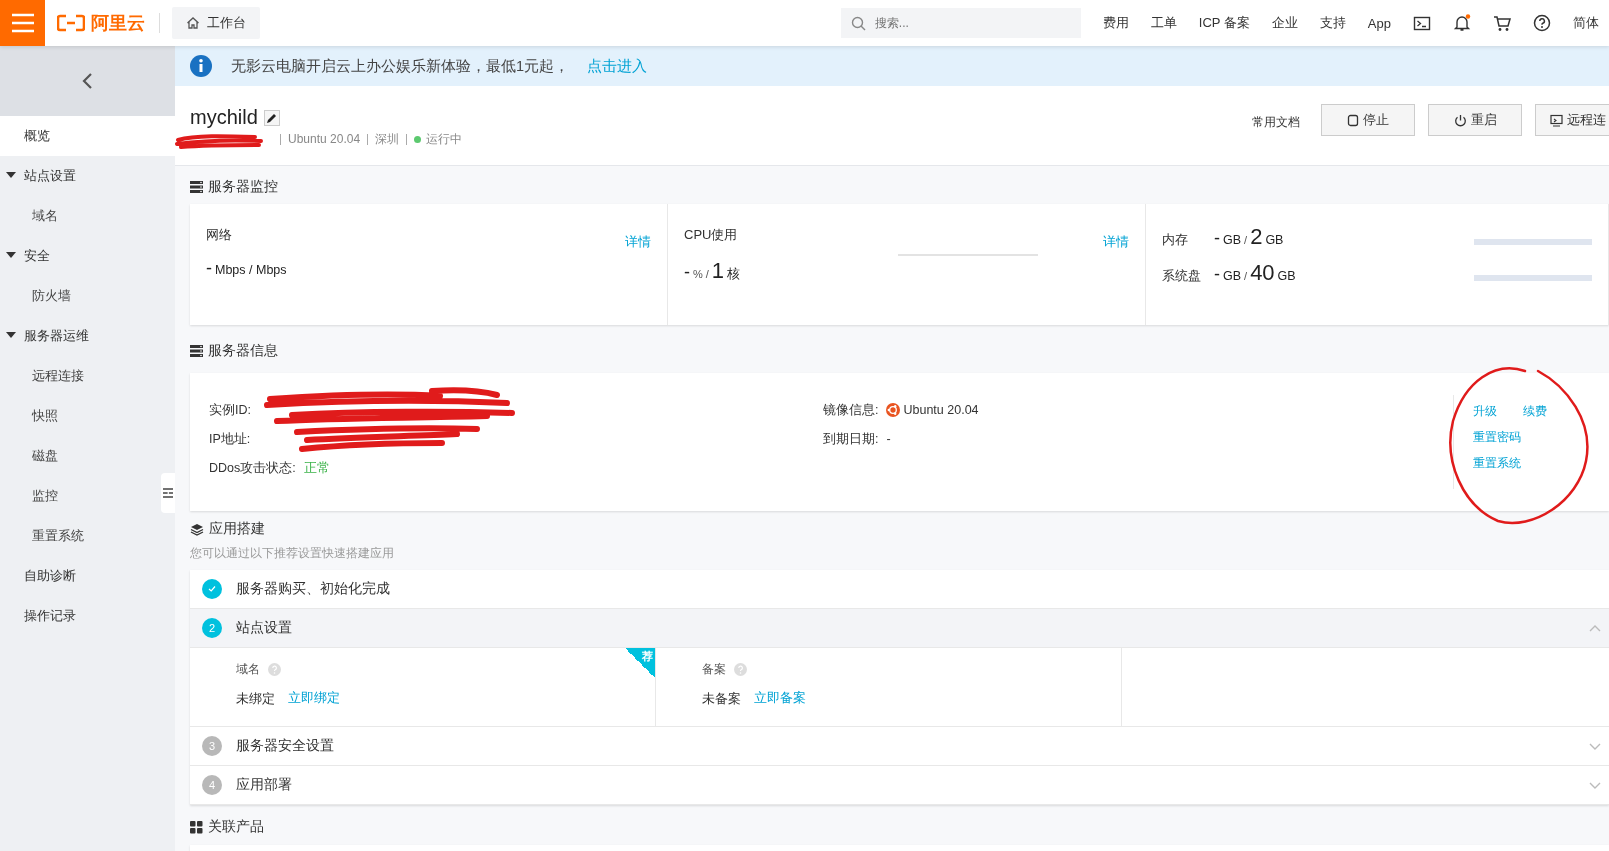 The height and width of the screenshot is (851, 1609). What do you see at coordinates (252, 468) in the screenshot?
I see `field-label: DDos攻击状态:` at bounding box center [252, 468].